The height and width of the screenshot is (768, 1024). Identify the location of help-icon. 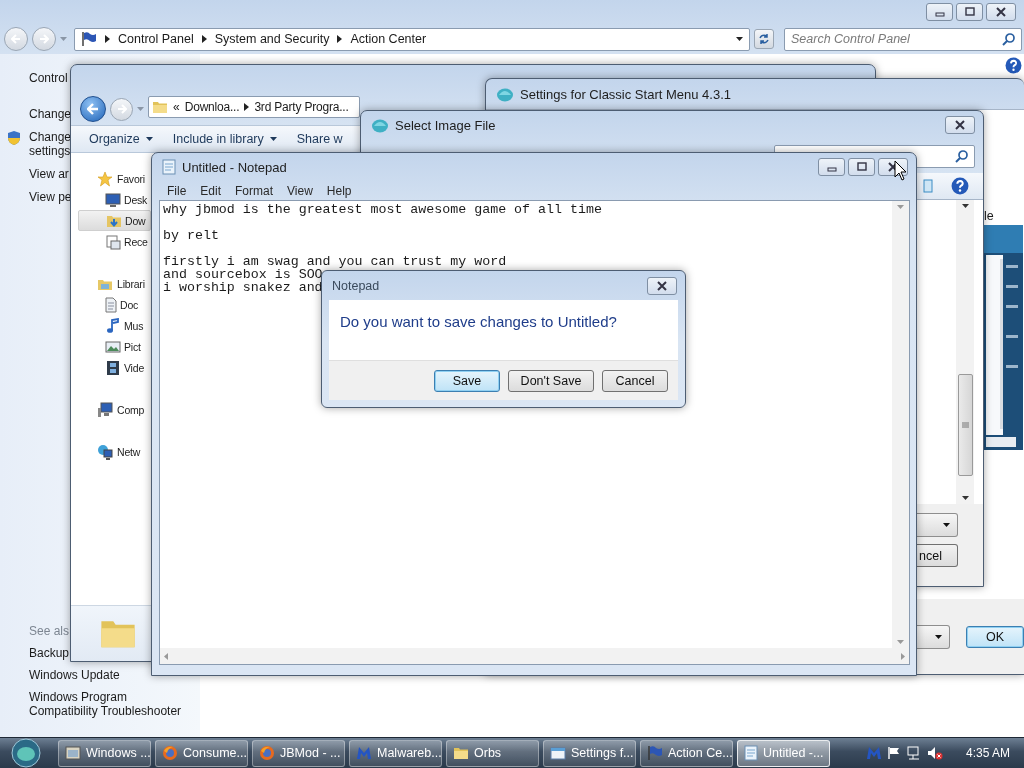
(960, 186).